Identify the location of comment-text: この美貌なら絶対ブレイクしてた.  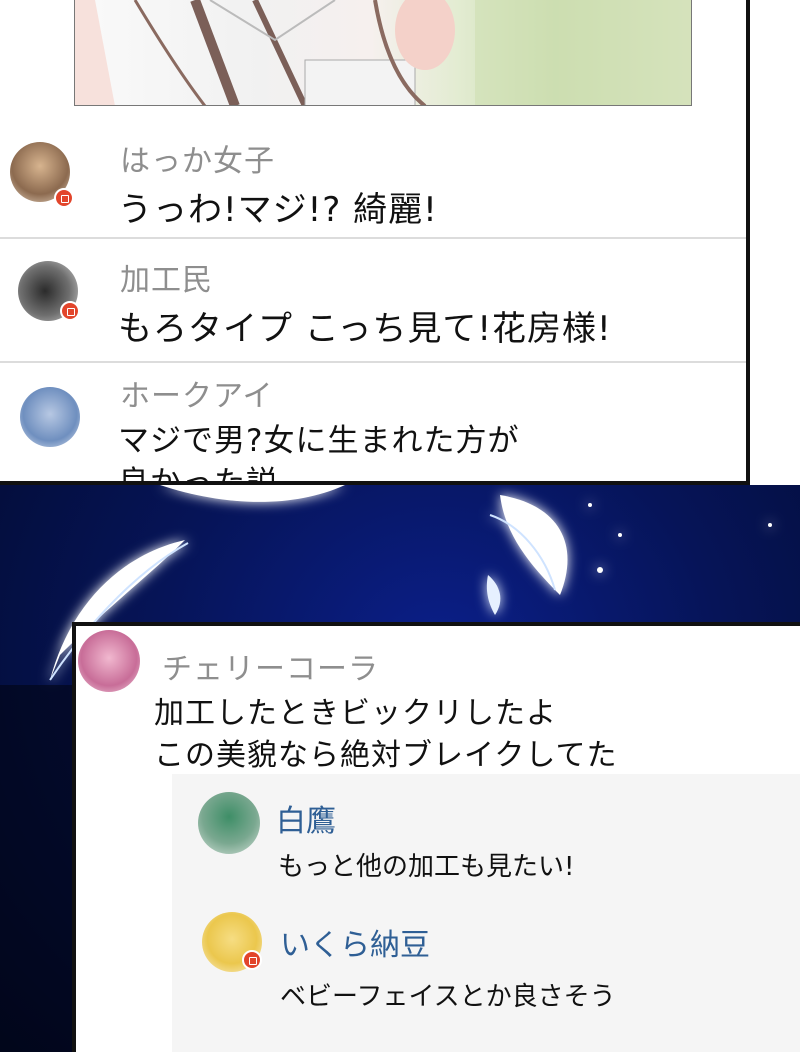
(386, 755).